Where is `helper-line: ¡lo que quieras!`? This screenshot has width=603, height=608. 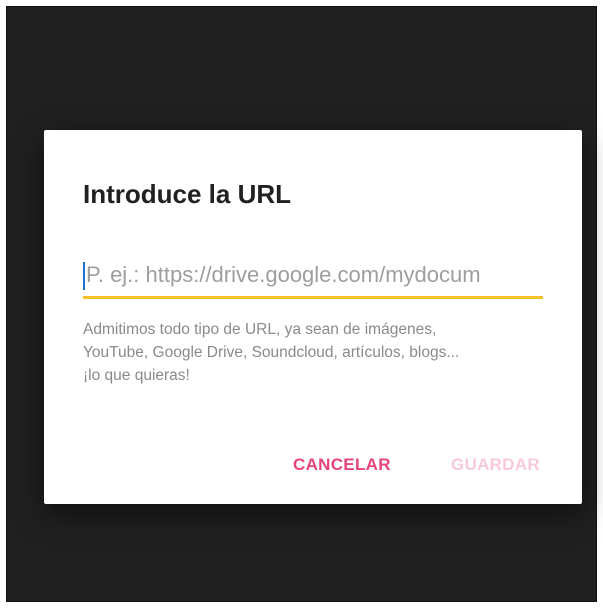 helper-line: ¡lo que quieras! is located at coordinates (136, 375).